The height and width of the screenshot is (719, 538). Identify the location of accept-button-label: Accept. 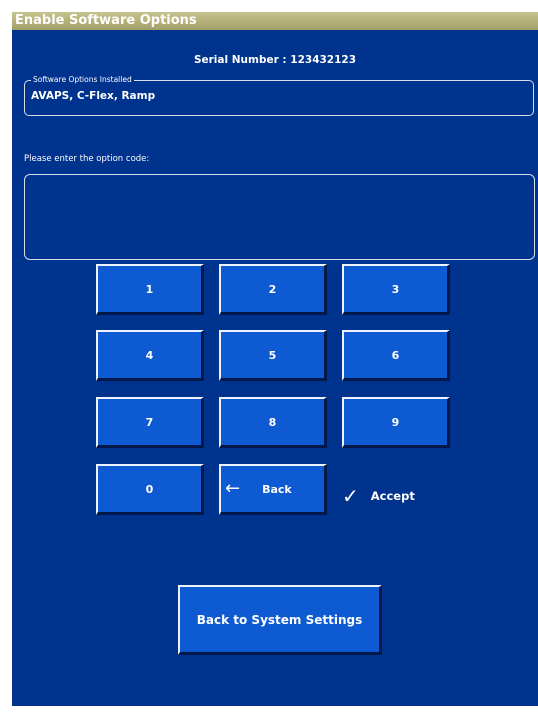
(392, 496).